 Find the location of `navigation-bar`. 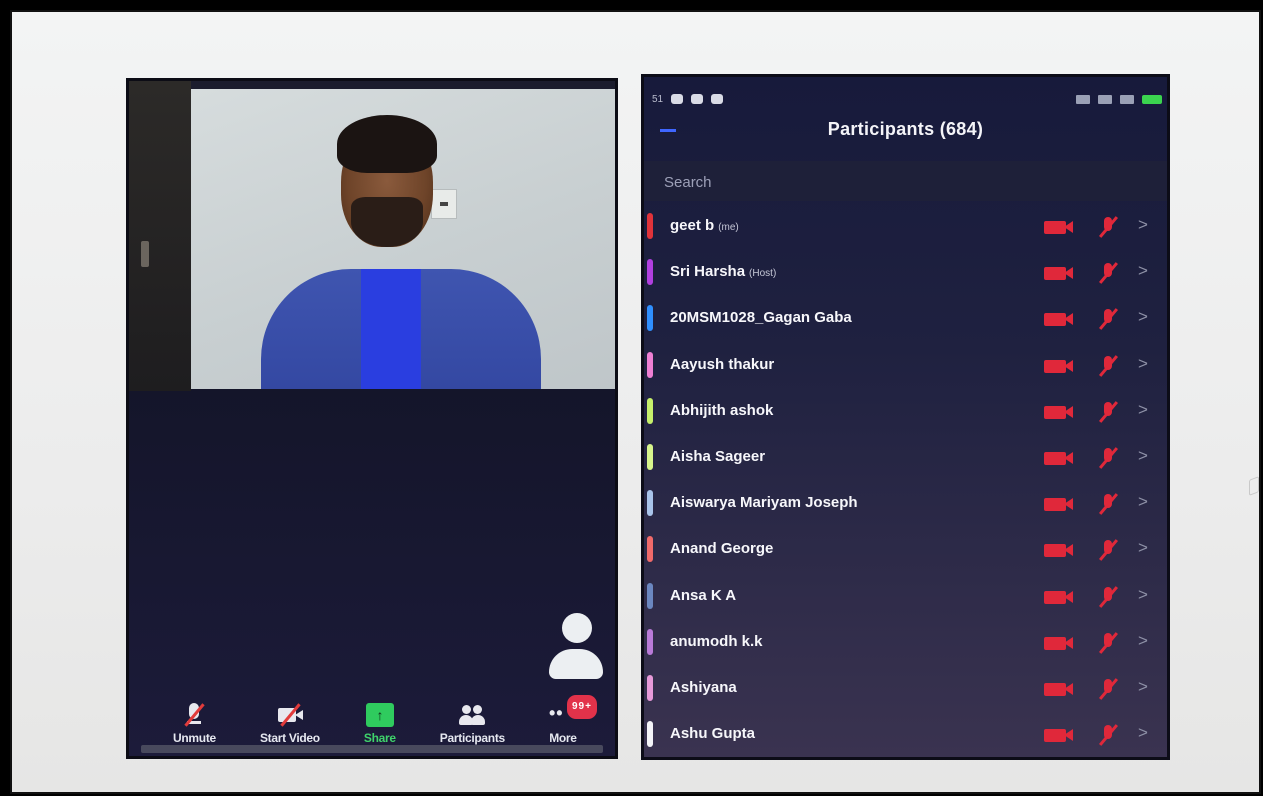

navigation-bar is located at coordinates (372, 749).